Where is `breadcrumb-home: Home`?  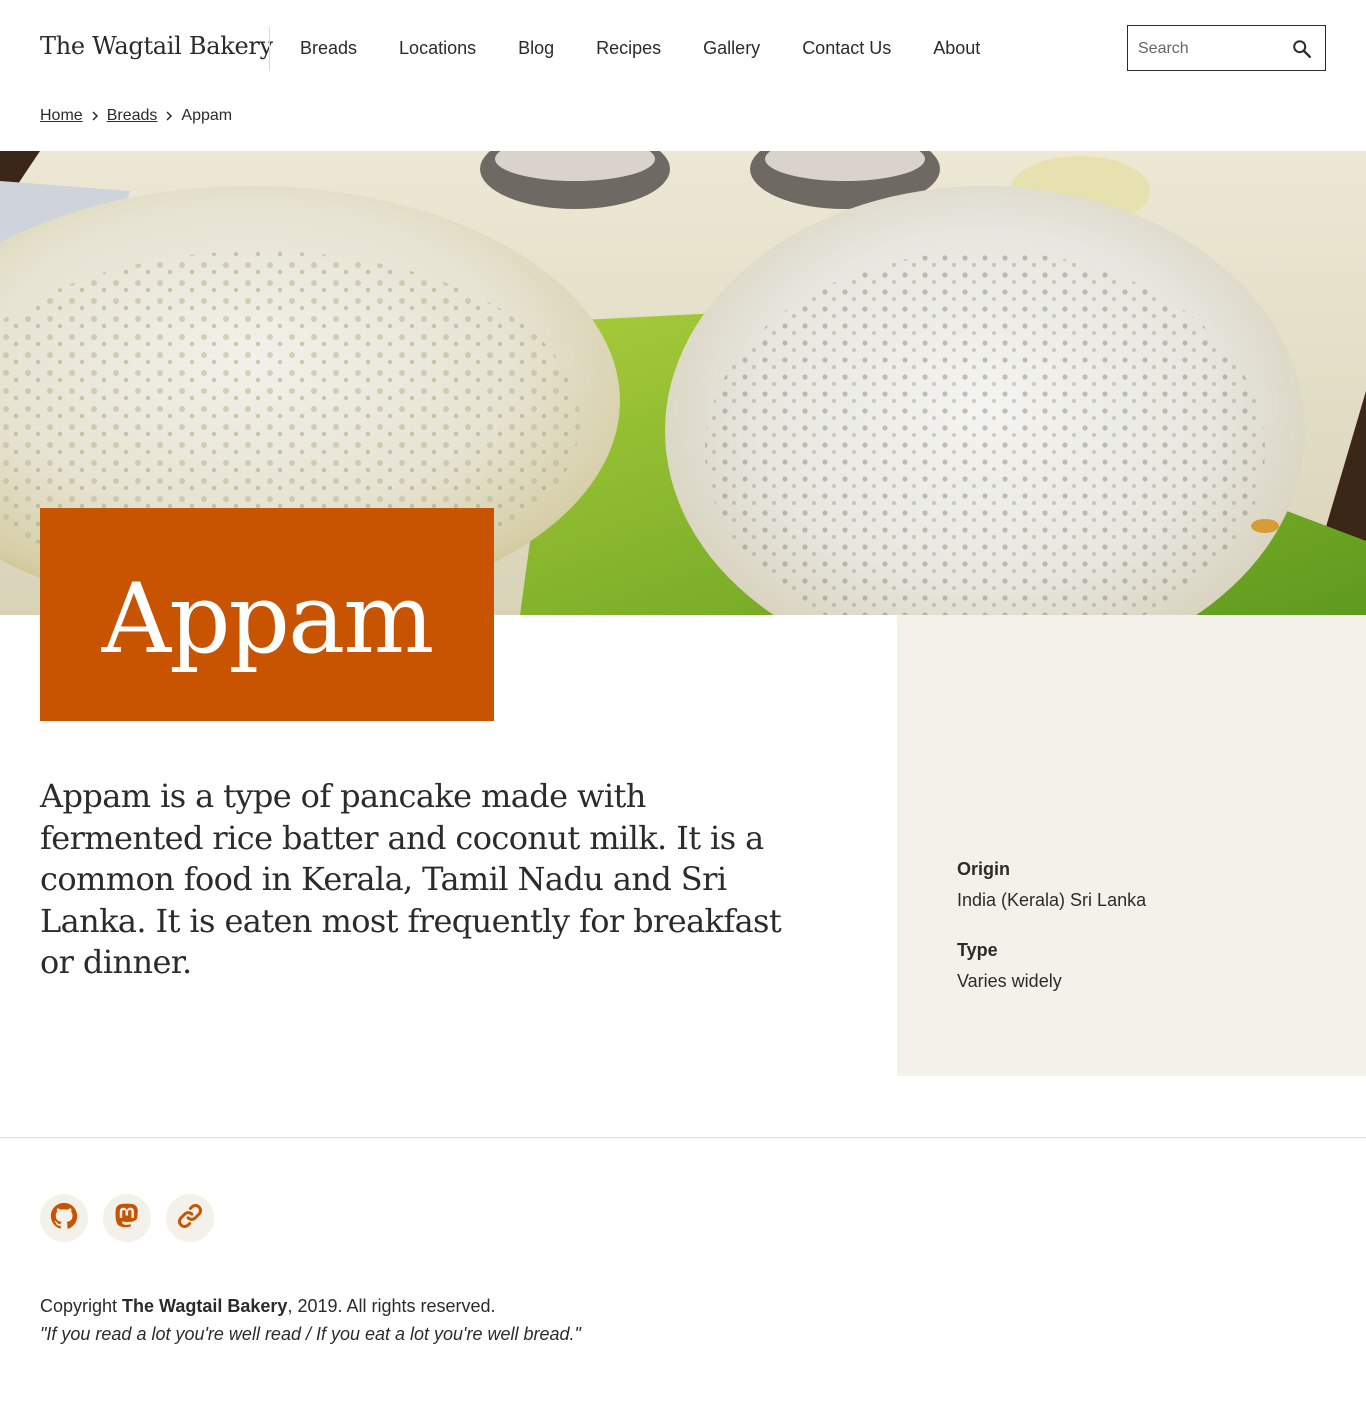 breadcrumb-home: Home is located at coordinates (61, 116).